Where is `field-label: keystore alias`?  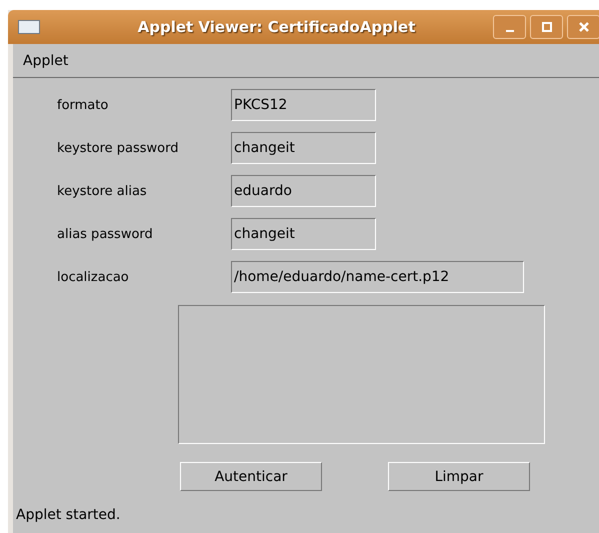
field-label: keystore alias is located at coordinates (102, 191).